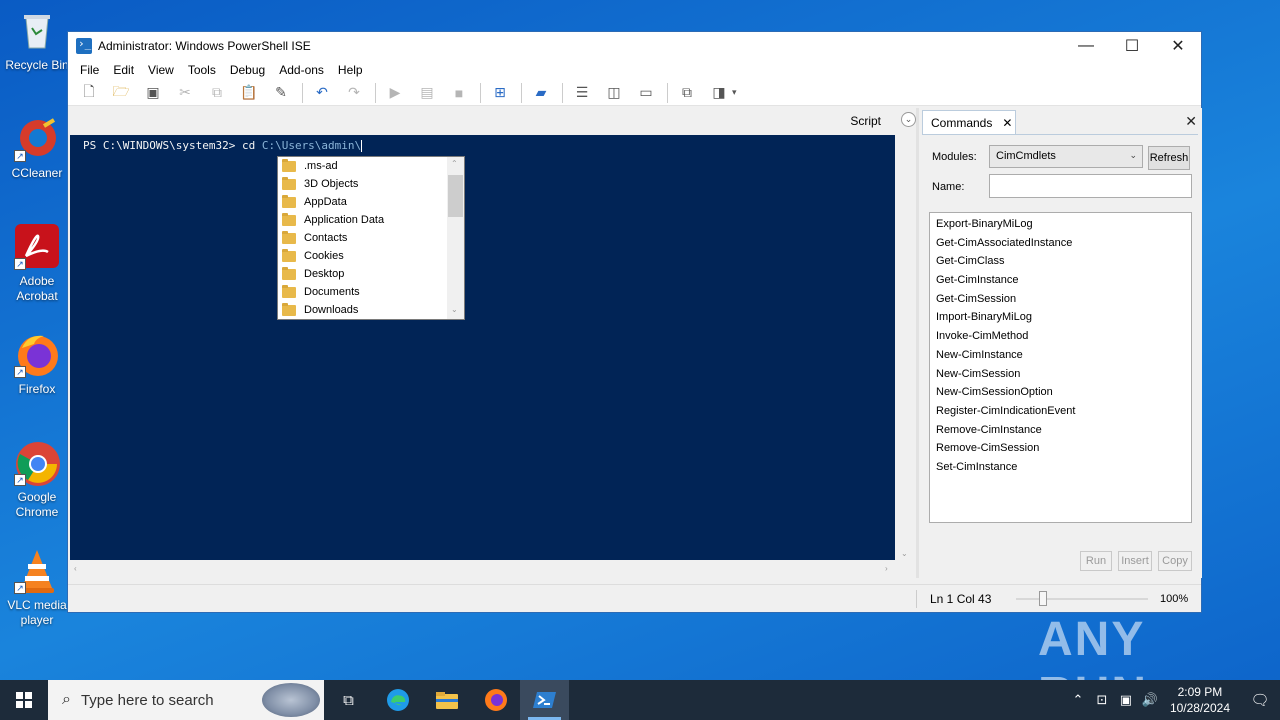 The width and height of the screenshot is (1280, 720). What do you see at coordinates (37, 148) in the screenshot?
I see `desktop-icon-ccleaner: ↗ CCleaner` at bounding box center [37, 148].